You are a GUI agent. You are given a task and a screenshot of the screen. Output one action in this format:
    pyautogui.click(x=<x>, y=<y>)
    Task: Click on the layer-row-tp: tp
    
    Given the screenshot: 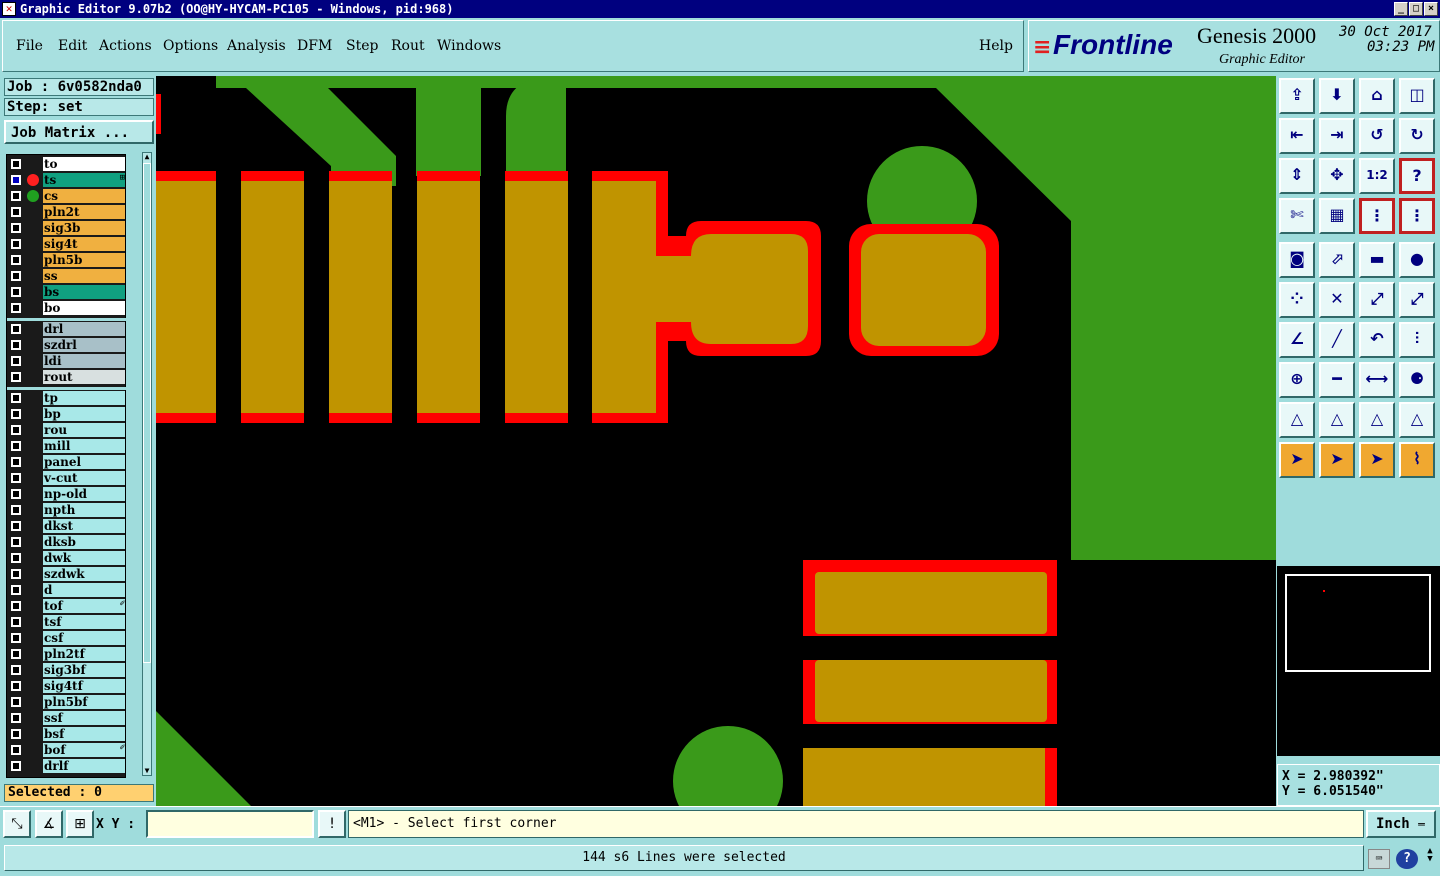 What is the action you would take?
    pyautogui.click(x=67, y=398)
    